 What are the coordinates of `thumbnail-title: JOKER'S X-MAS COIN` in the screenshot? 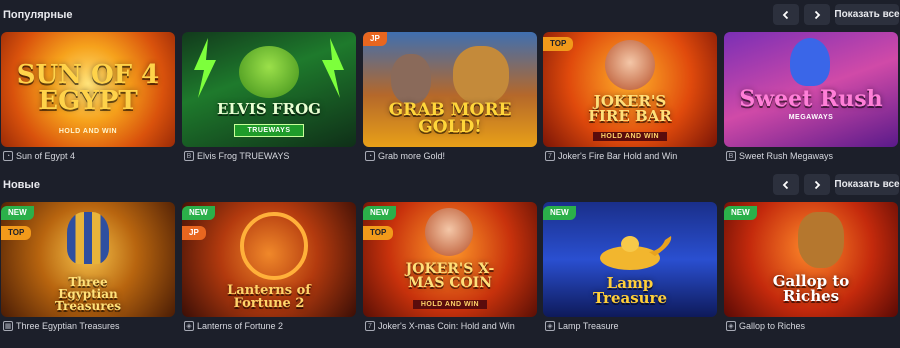 It's located at (450, 276).